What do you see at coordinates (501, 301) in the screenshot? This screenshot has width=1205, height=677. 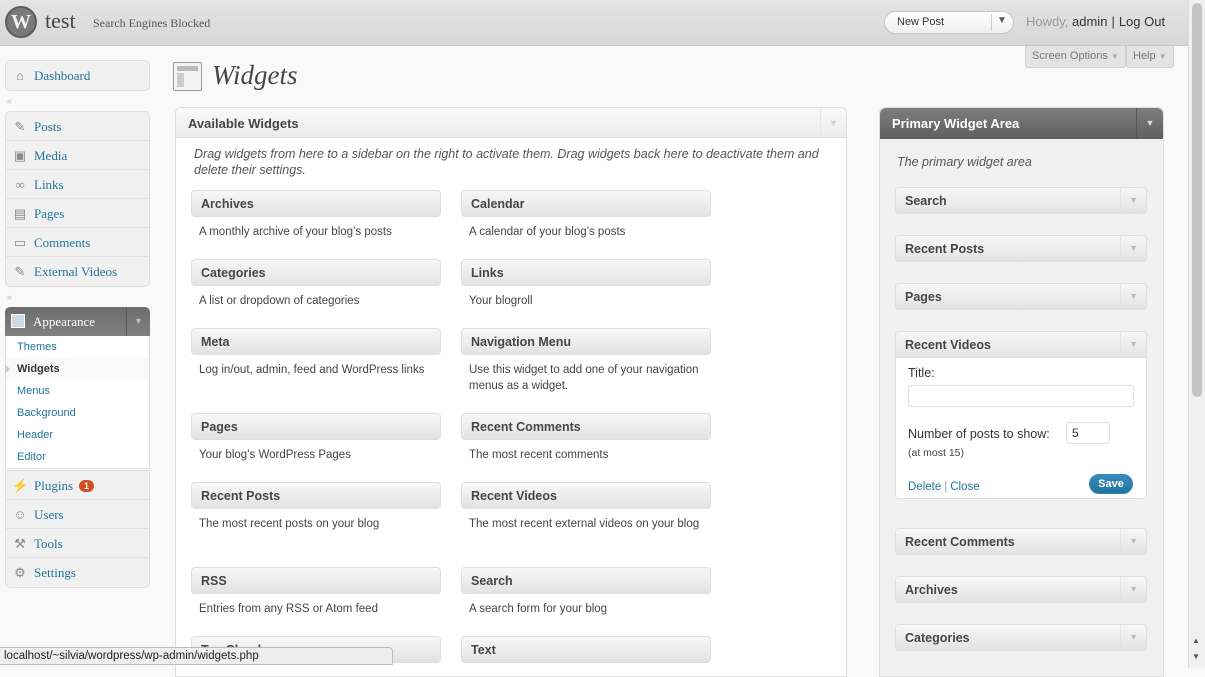 I see `widget-description: Your blogroll` at bounding box center [501, 301].